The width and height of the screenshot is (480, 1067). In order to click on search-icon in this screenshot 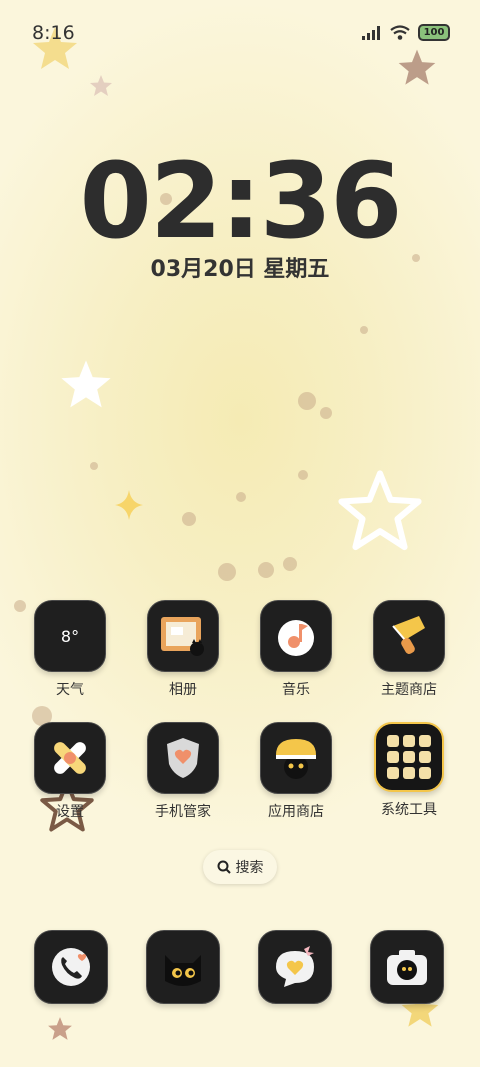, I will do `click(224, 867)`.